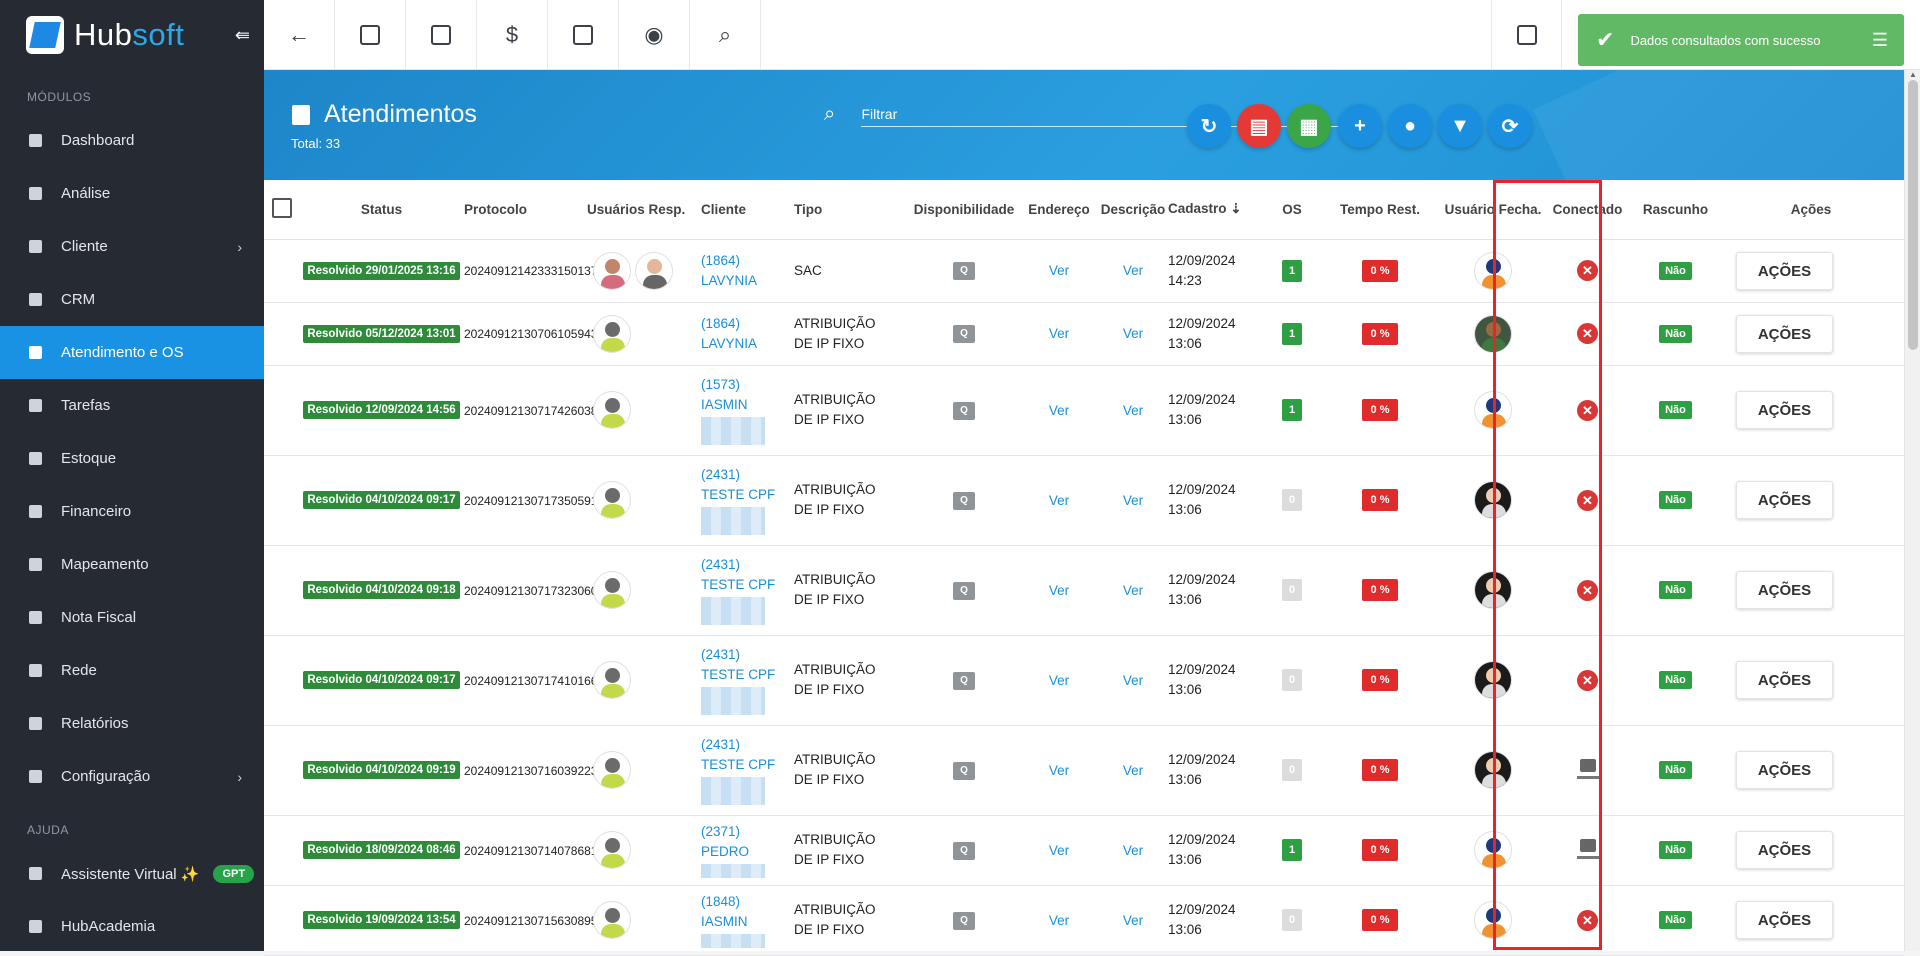 This screenshot has width=1920, height=956. Describe the element at coordinates (1811, 210) in the screenshot. I see `column-header: Ações` at that location.